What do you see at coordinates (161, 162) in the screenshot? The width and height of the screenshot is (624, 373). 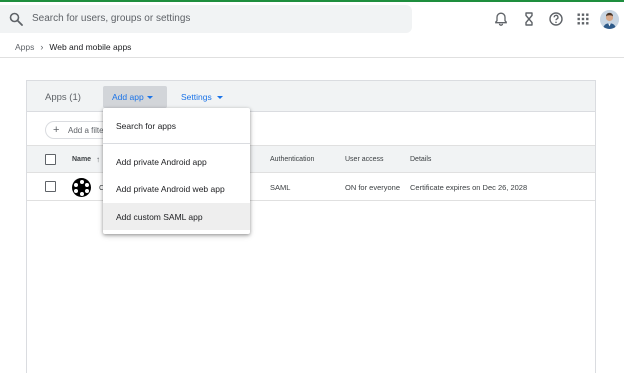 I see `menu-item-label: Add private Android app` at bounding box center [161, 162].